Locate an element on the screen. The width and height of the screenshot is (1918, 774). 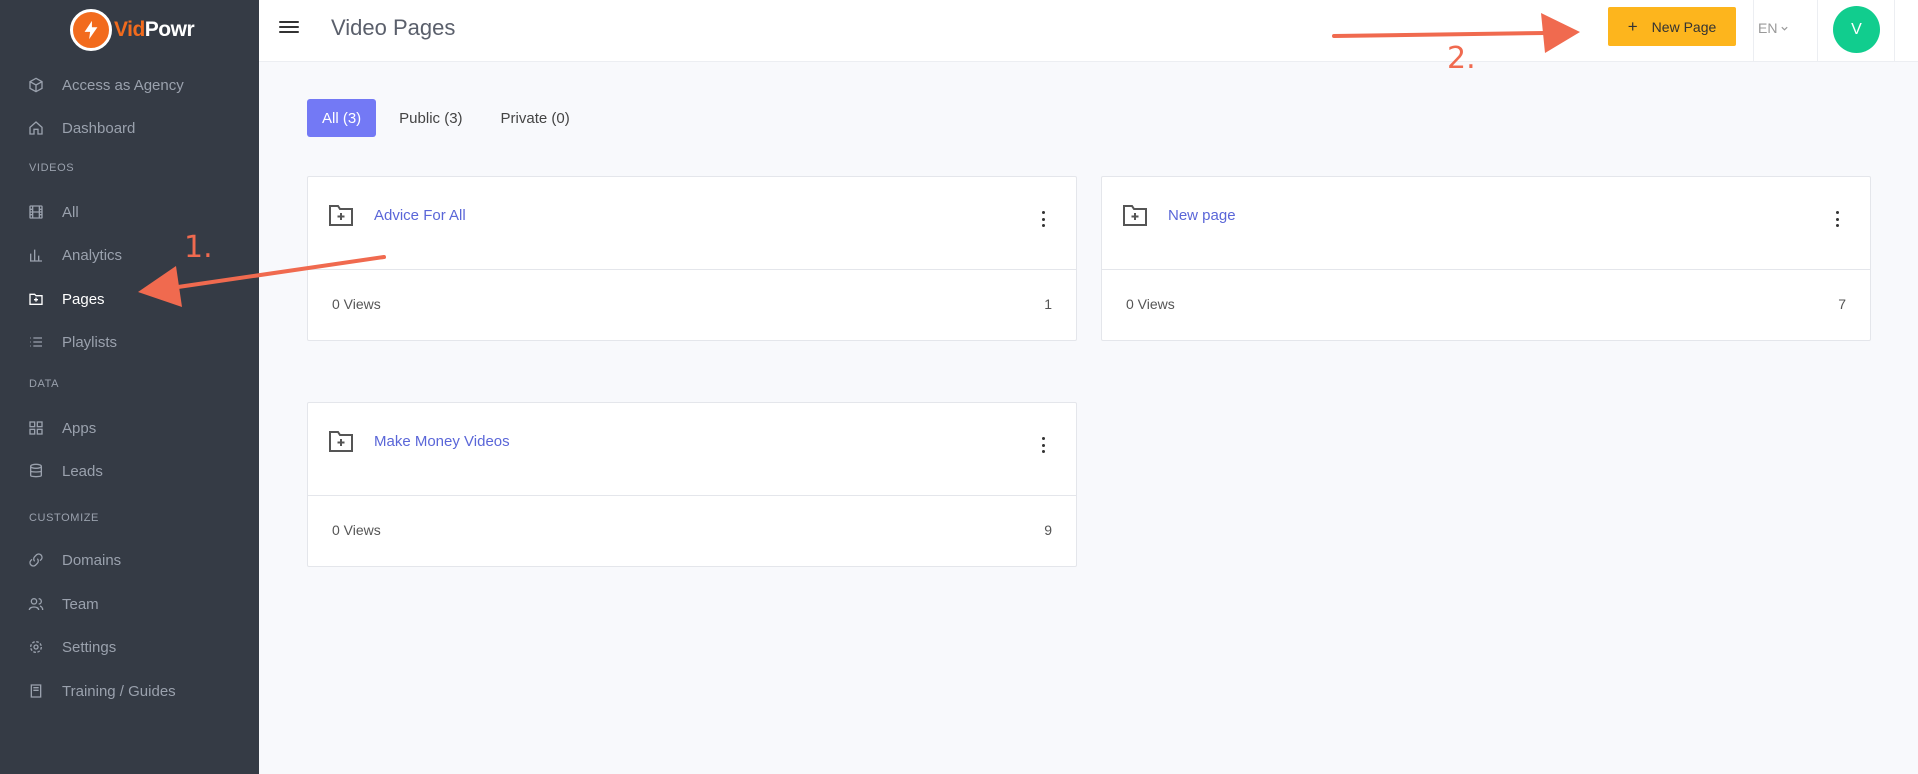
card-header: New page is located at coordinates (1486, 223).